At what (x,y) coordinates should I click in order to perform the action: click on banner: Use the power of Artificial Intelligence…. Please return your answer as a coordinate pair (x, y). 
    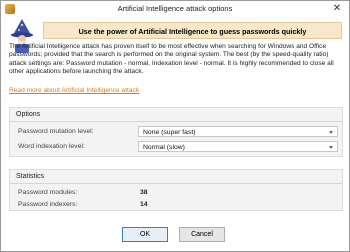
    Looking at the image, I should click on (192, 30).